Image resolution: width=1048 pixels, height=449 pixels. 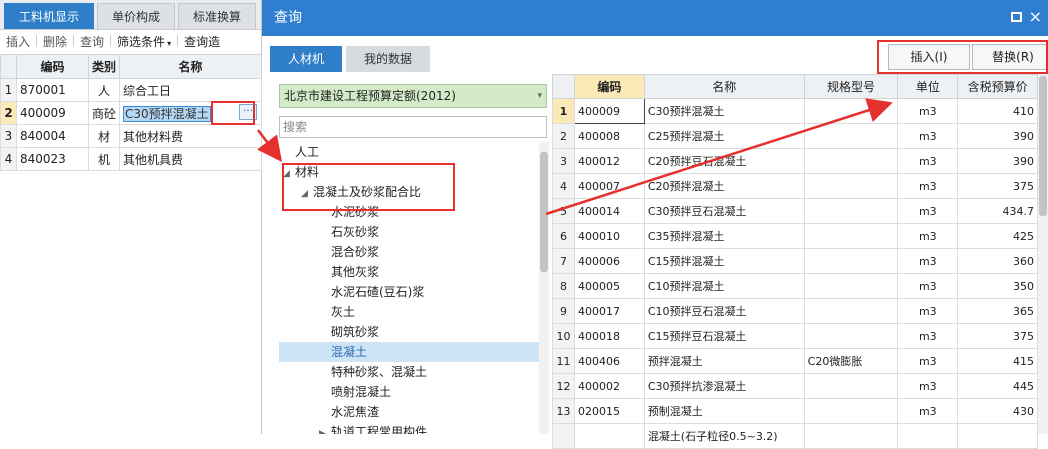 I want to click on dialog-title-bar: 查询 ×, so click(x=655, y=18).